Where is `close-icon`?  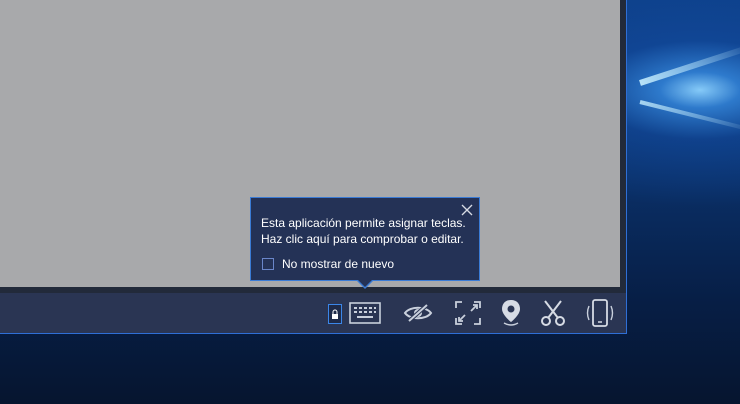
close-icon is located at coordinates (467, 210).